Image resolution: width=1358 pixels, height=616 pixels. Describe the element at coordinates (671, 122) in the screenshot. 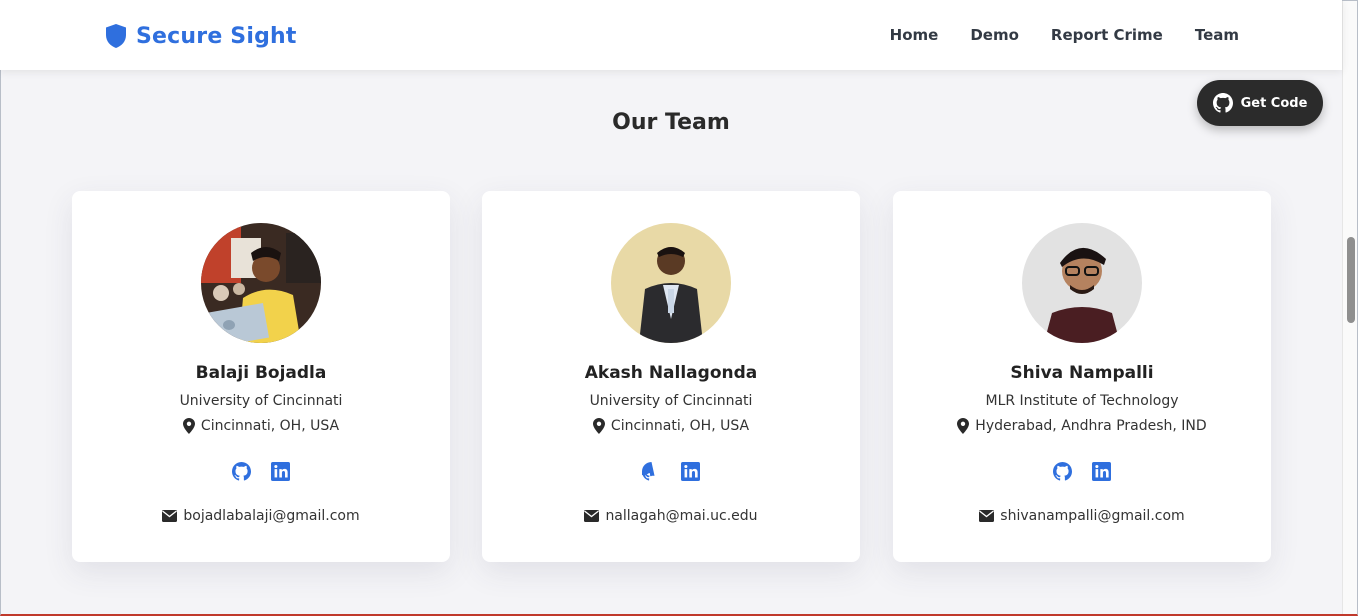

I see `section-title: Our Team` at that location.